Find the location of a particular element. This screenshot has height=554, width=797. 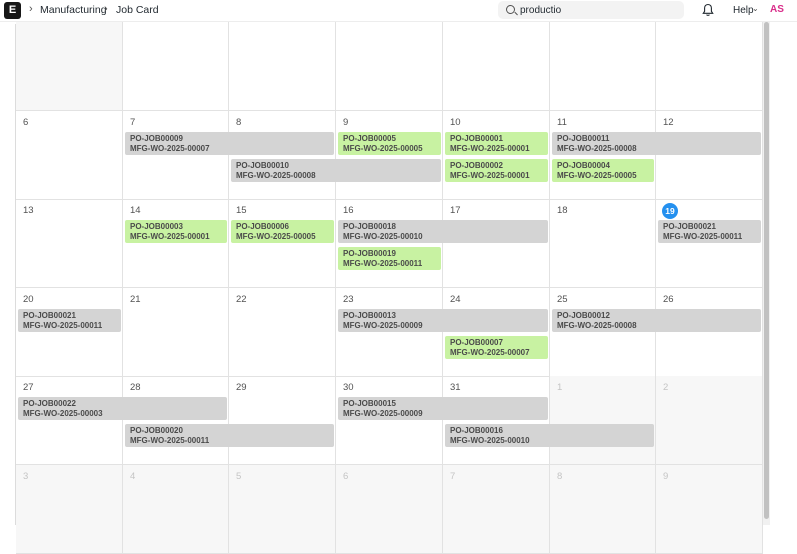

event-job-id: PO-JOB00019 is located at coordinates (369, 253).